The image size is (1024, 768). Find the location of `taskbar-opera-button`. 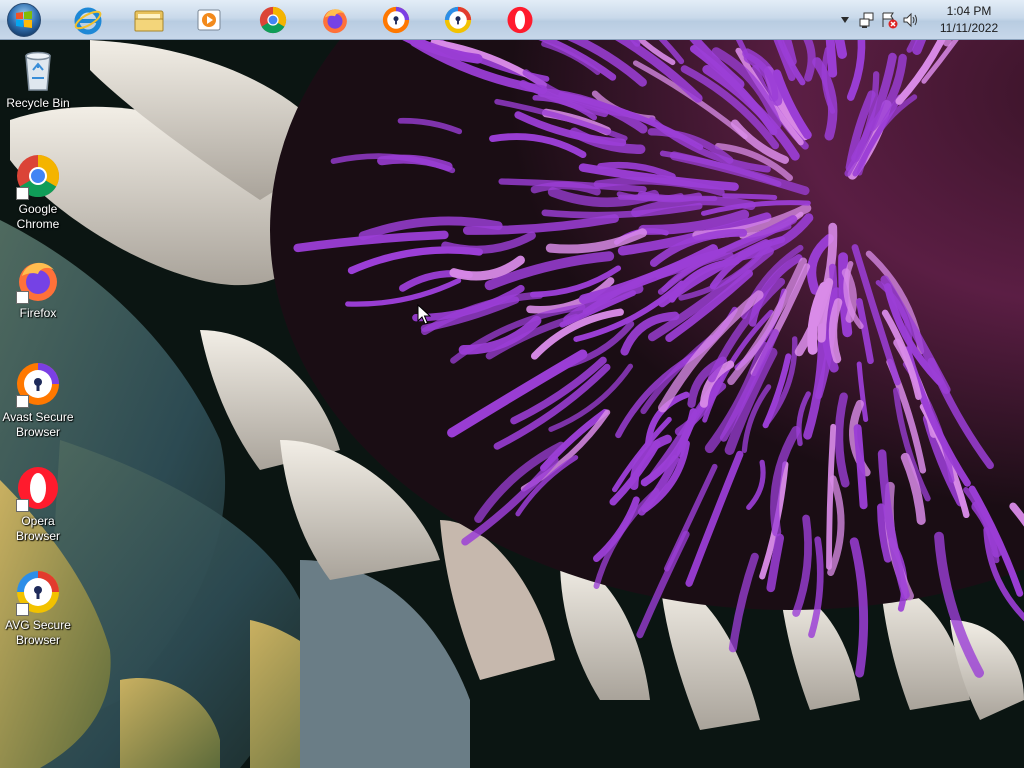

taskbar-opera-button is located at coordinates (520, 20).